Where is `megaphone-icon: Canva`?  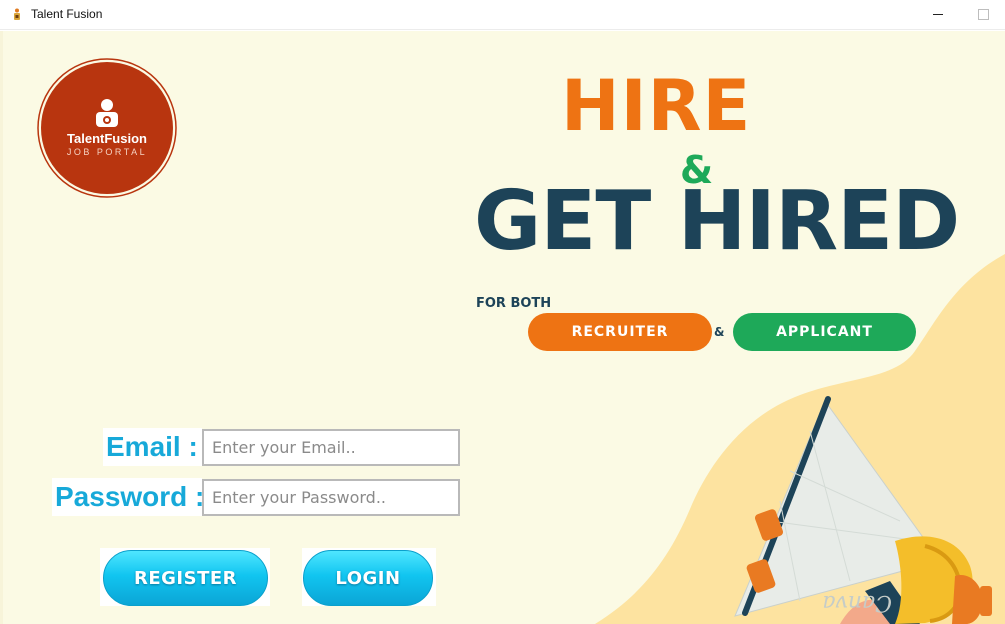
megaphone-icon: Canva is located at coordinates (863, 510).